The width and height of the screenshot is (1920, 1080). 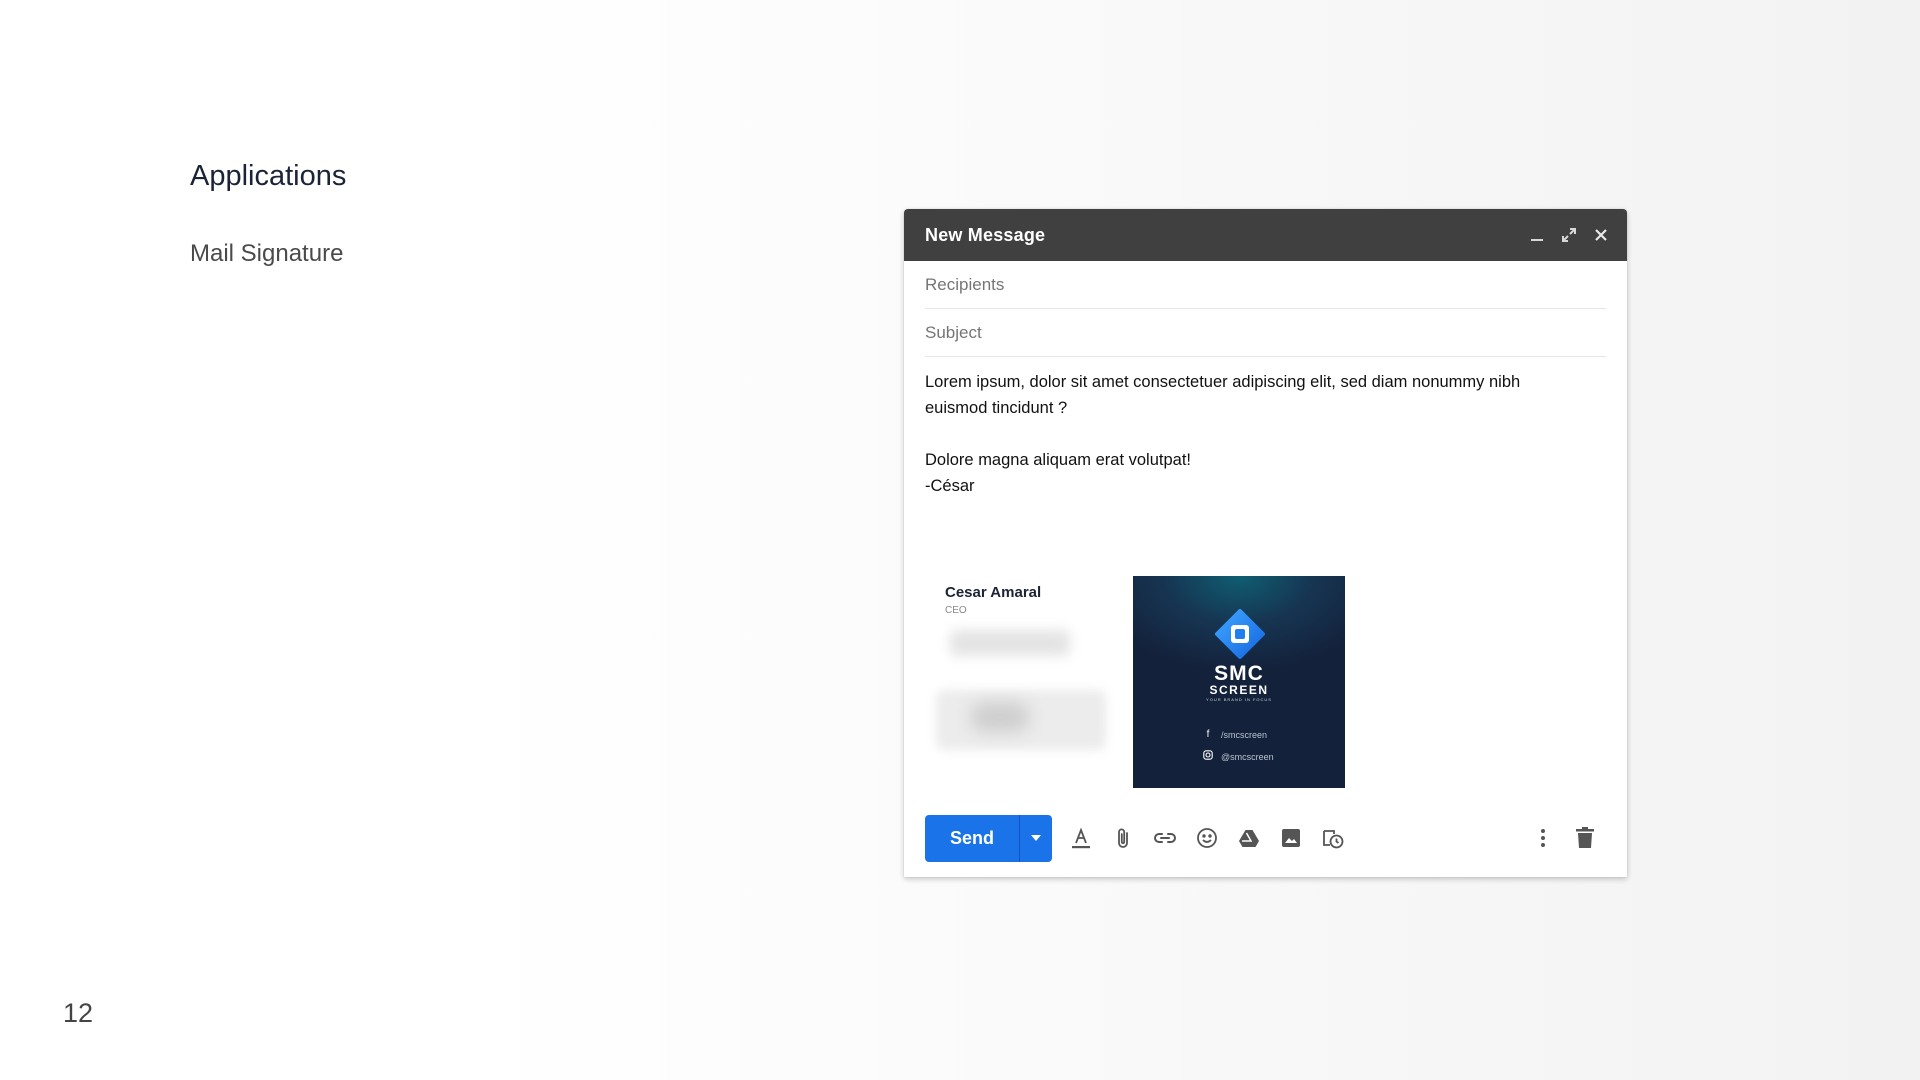 I want to click on recipients-input, so click(x=1265, y=284).